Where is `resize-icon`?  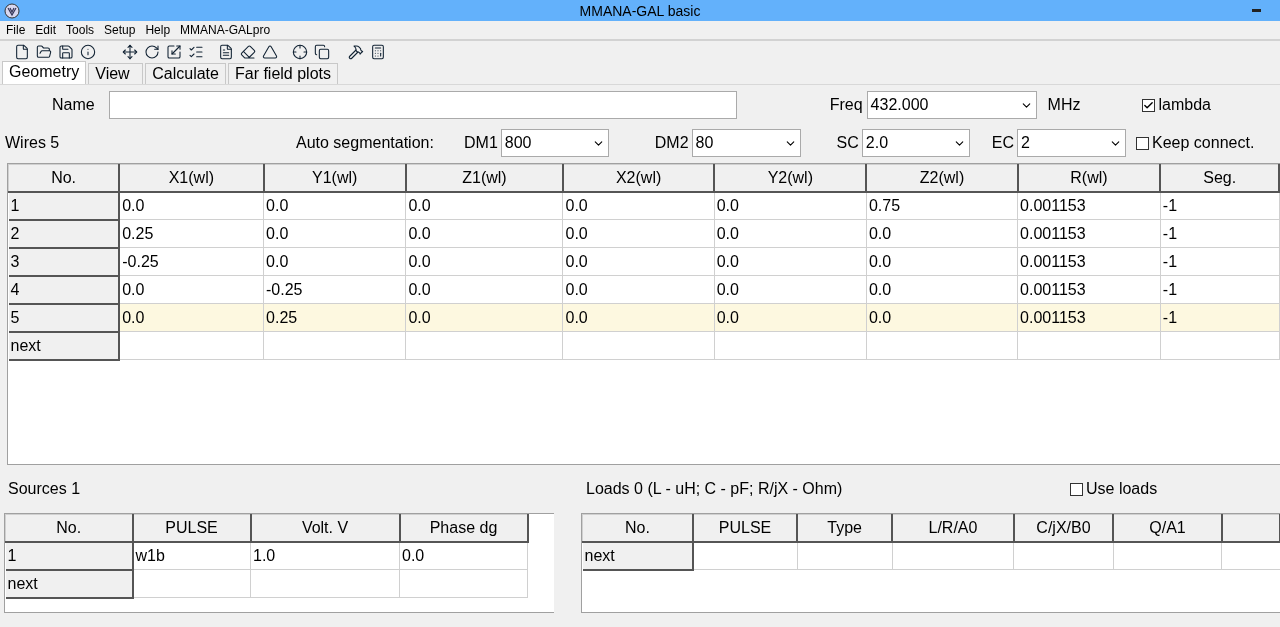
resize-icon is located at coordinates (174, 52).